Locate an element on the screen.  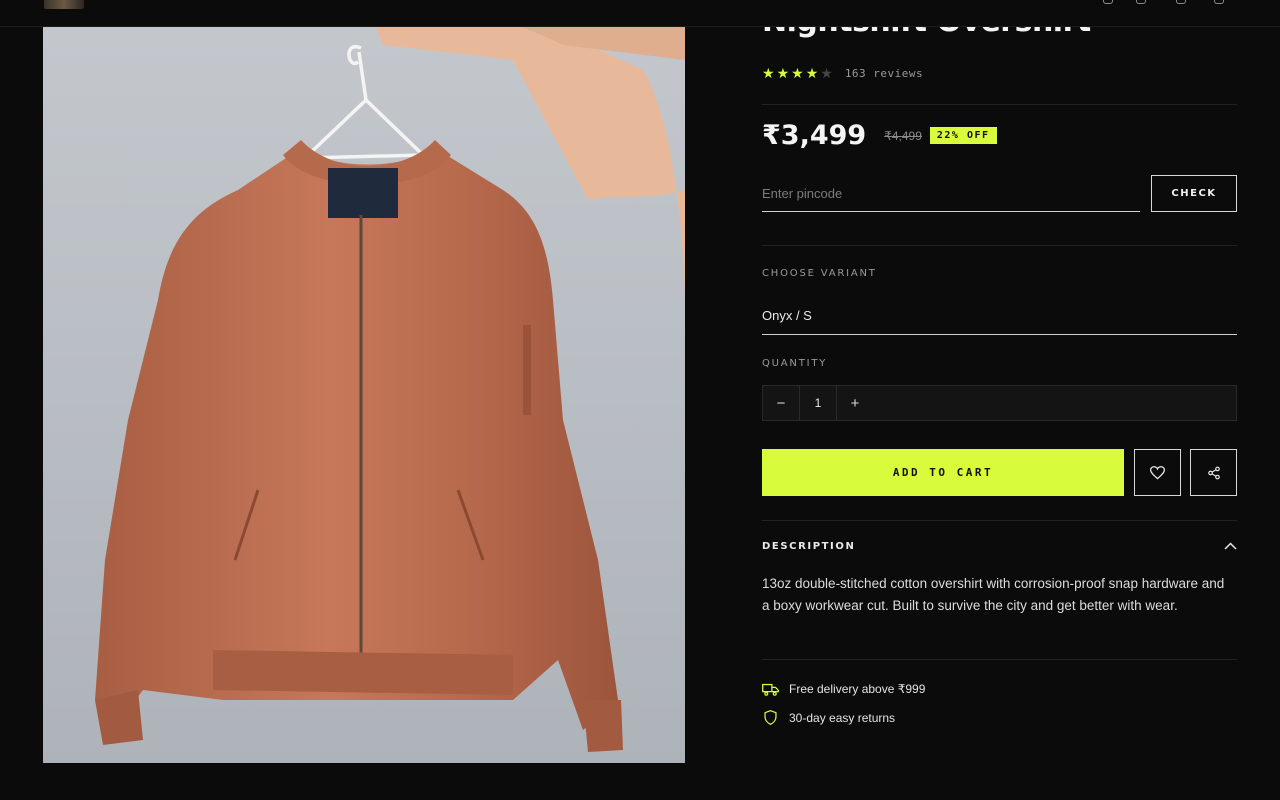
description-heading: DESCRIPTION is located at coordinates (809, 546).